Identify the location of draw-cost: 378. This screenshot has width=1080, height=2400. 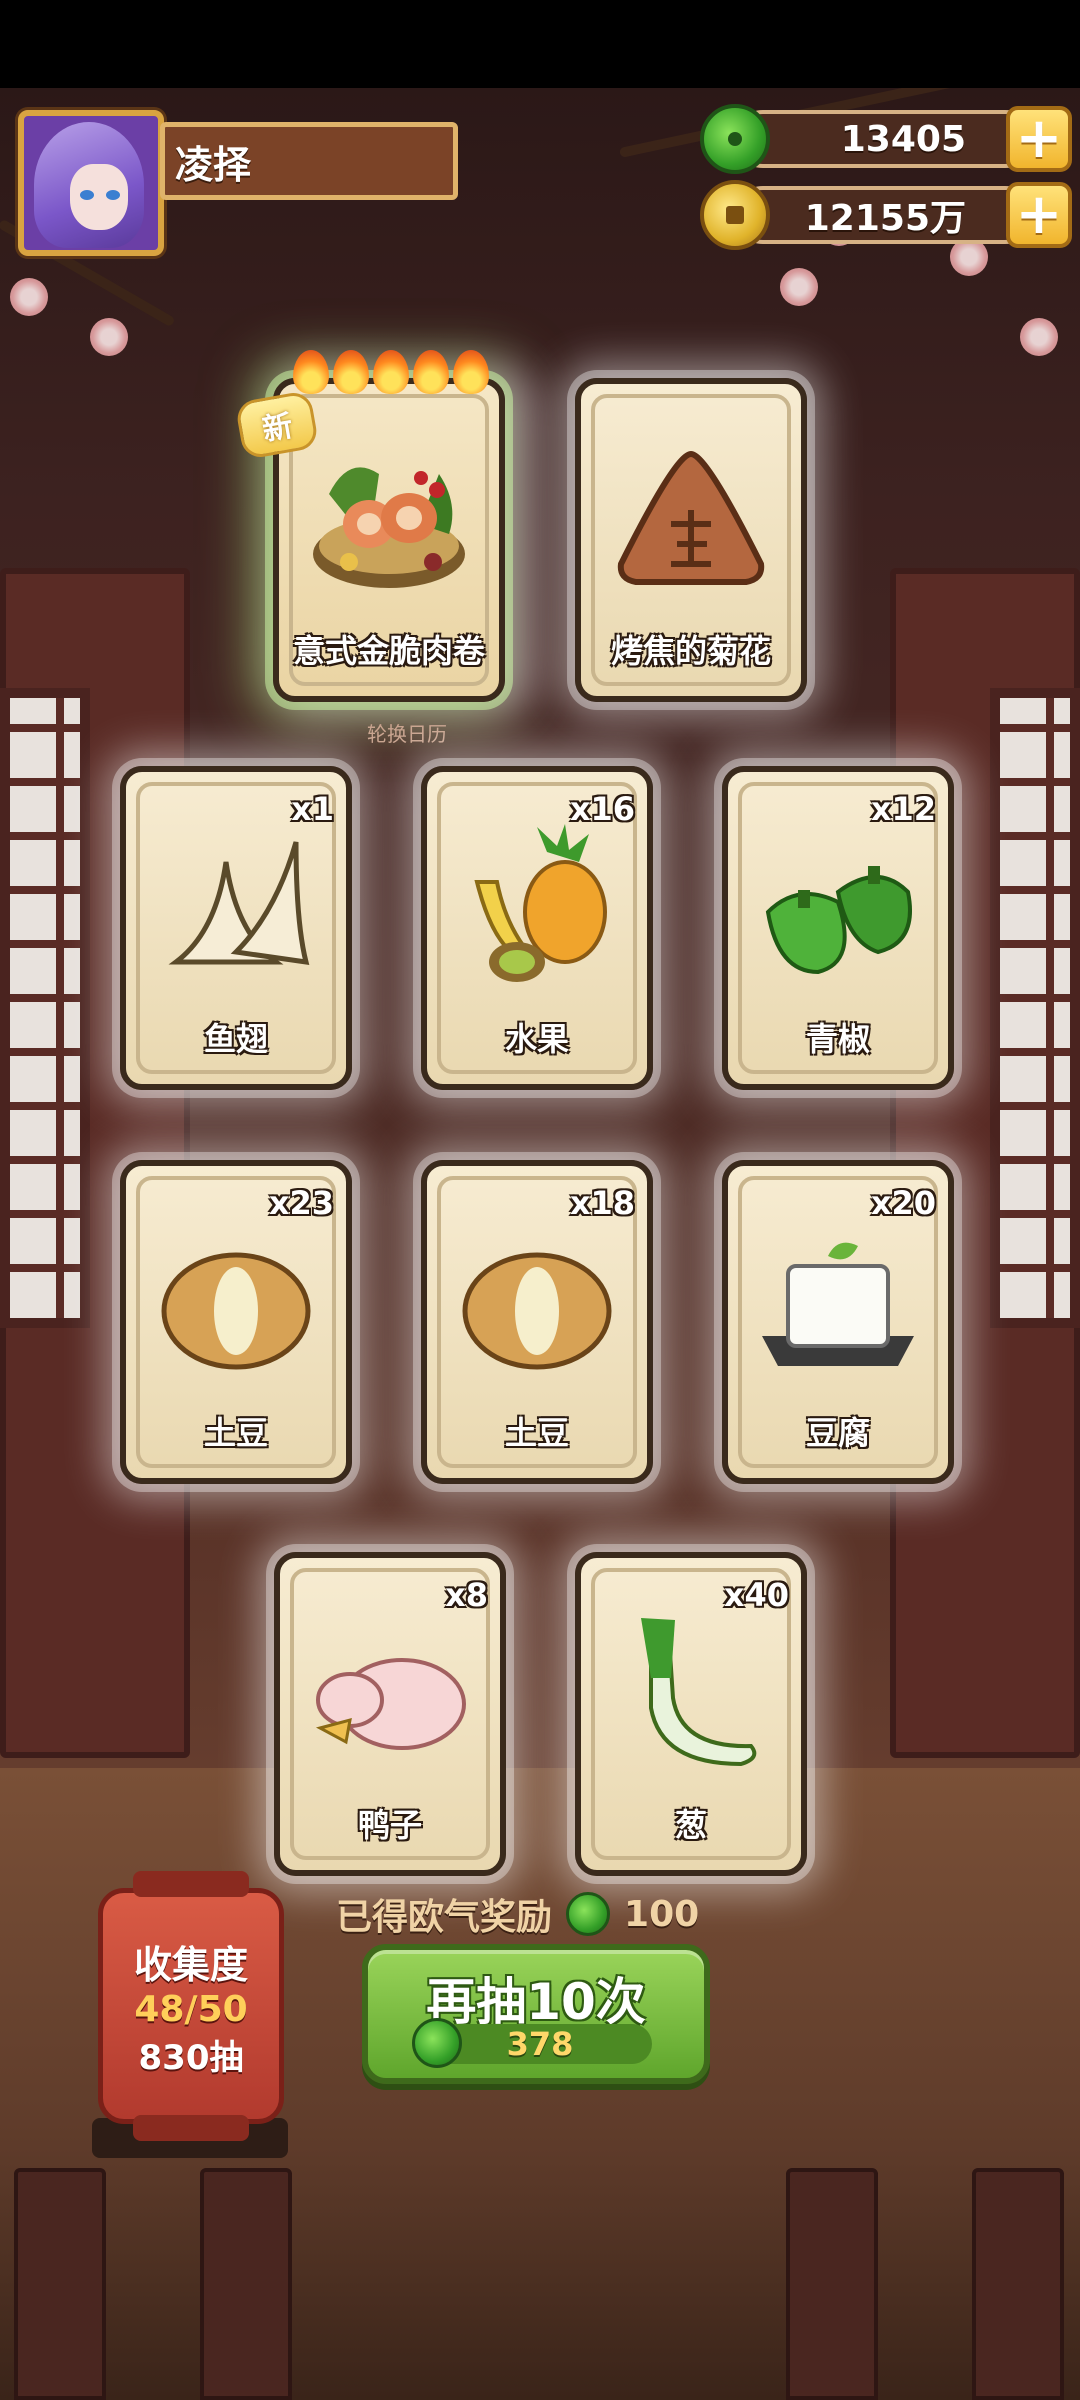
(532, 2043).